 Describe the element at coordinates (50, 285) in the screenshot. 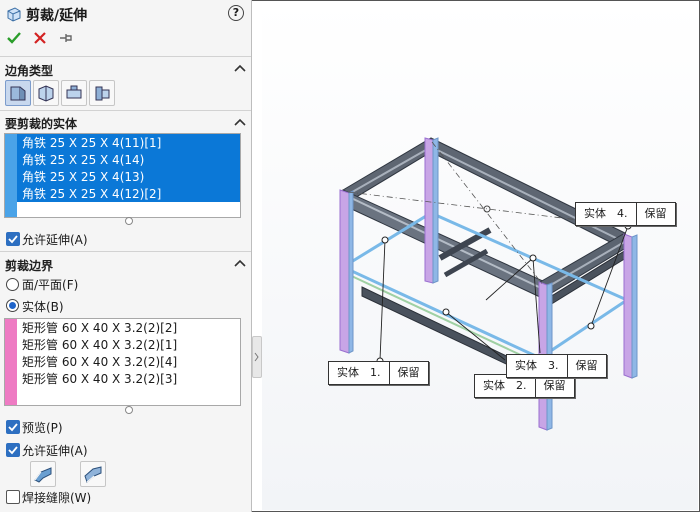

I see `face-plane-label: 面/平面(F)` at that location.